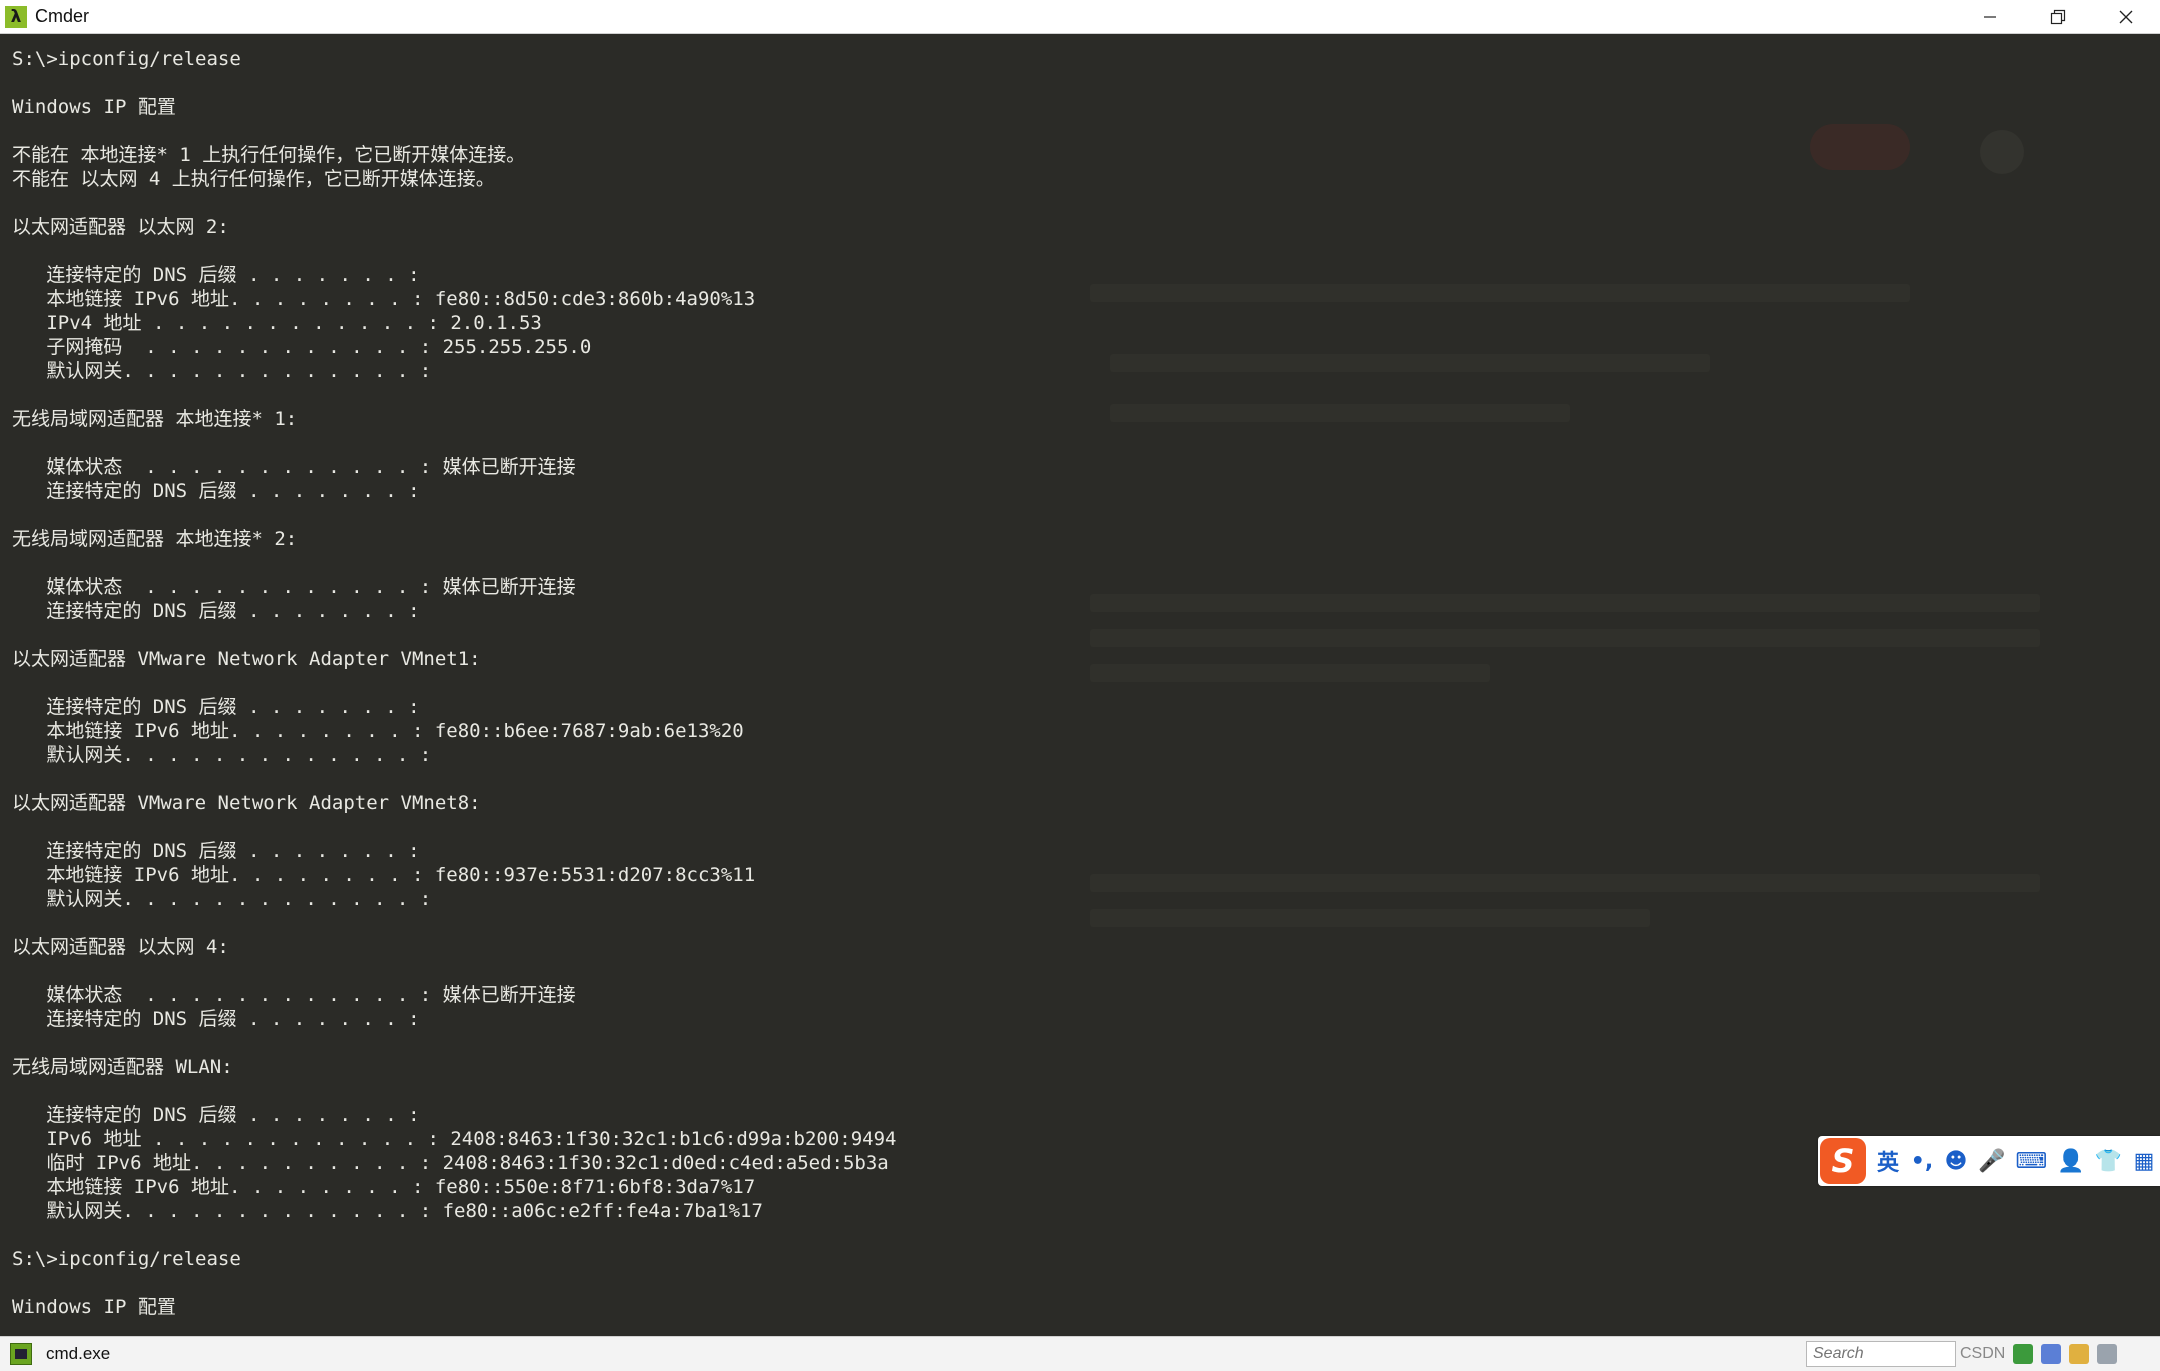 The height and width of the screenshot is (1371, 2160). Describe the element at coordinates (246, 803) in the screenshot. I see `terminal-line: 以太网适配器 VMware Network Adapter VMnet8:` at that location.